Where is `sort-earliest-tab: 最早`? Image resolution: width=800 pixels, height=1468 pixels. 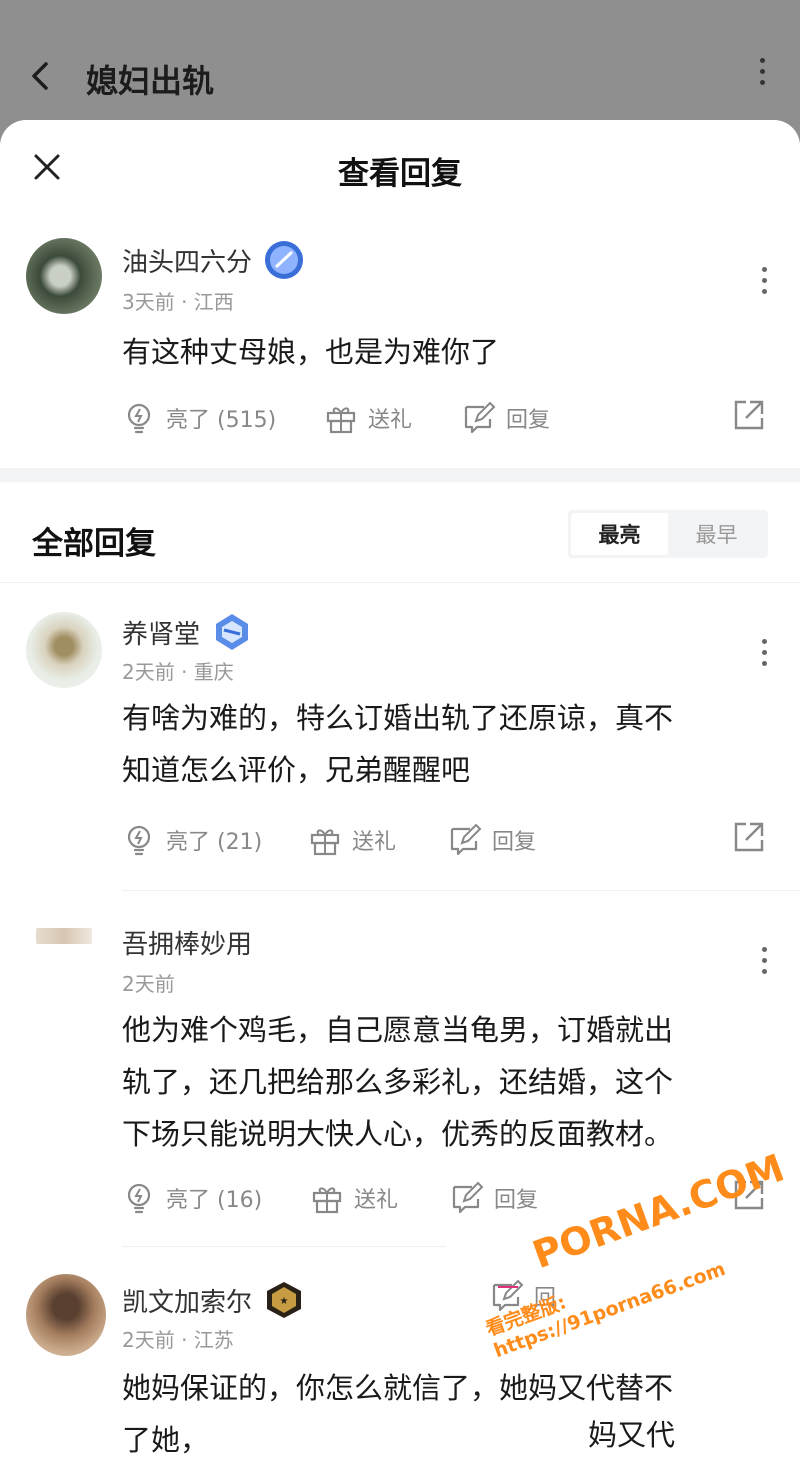 sort-earliest-tab: 最早 is located at coordinates (716, 534).